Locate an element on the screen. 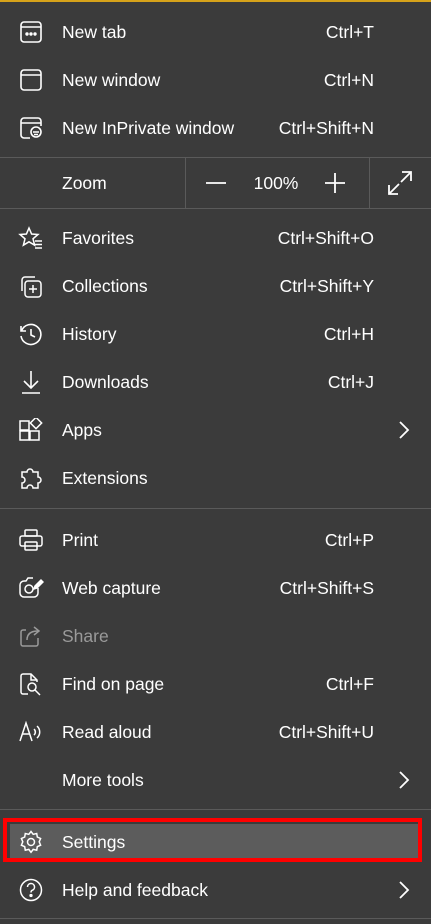  zoom-row: Zoom 100% is located at coordinates (215, 183).